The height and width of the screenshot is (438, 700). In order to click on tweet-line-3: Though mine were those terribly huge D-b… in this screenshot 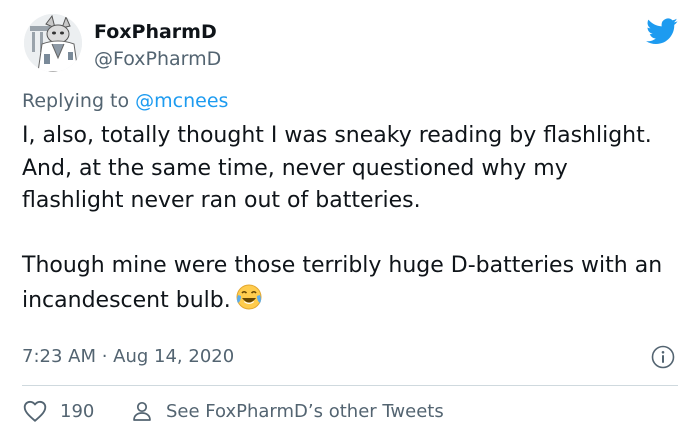, I will do `click(342, 283)`.